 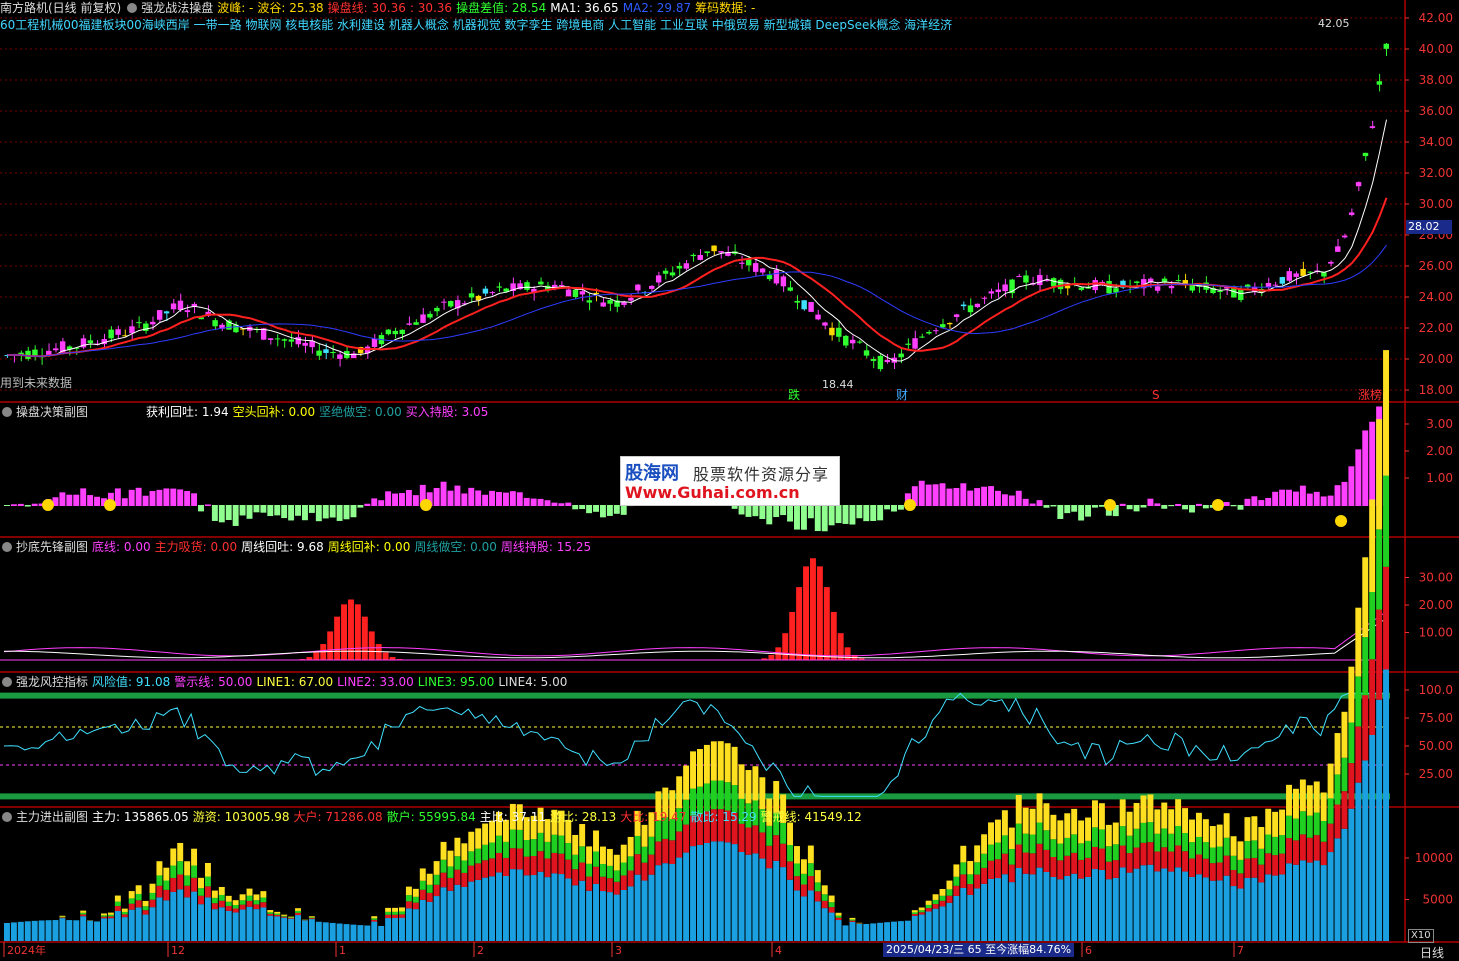 What do you see at coordinates (447, 412) in the screenshot?
I see `panel2-item: 买入持股: 3.05` at bounding box center [447, 412].